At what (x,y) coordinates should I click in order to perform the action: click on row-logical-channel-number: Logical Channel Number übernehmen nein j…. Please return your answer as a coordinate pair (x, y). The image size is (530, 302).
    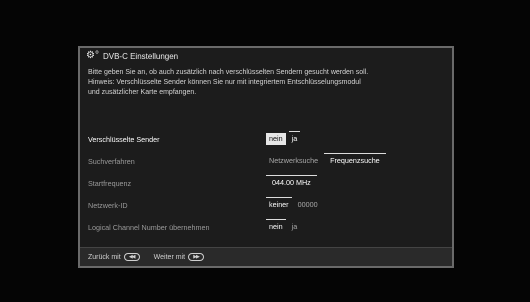
    Looking at the image, I should click on (266, 226).